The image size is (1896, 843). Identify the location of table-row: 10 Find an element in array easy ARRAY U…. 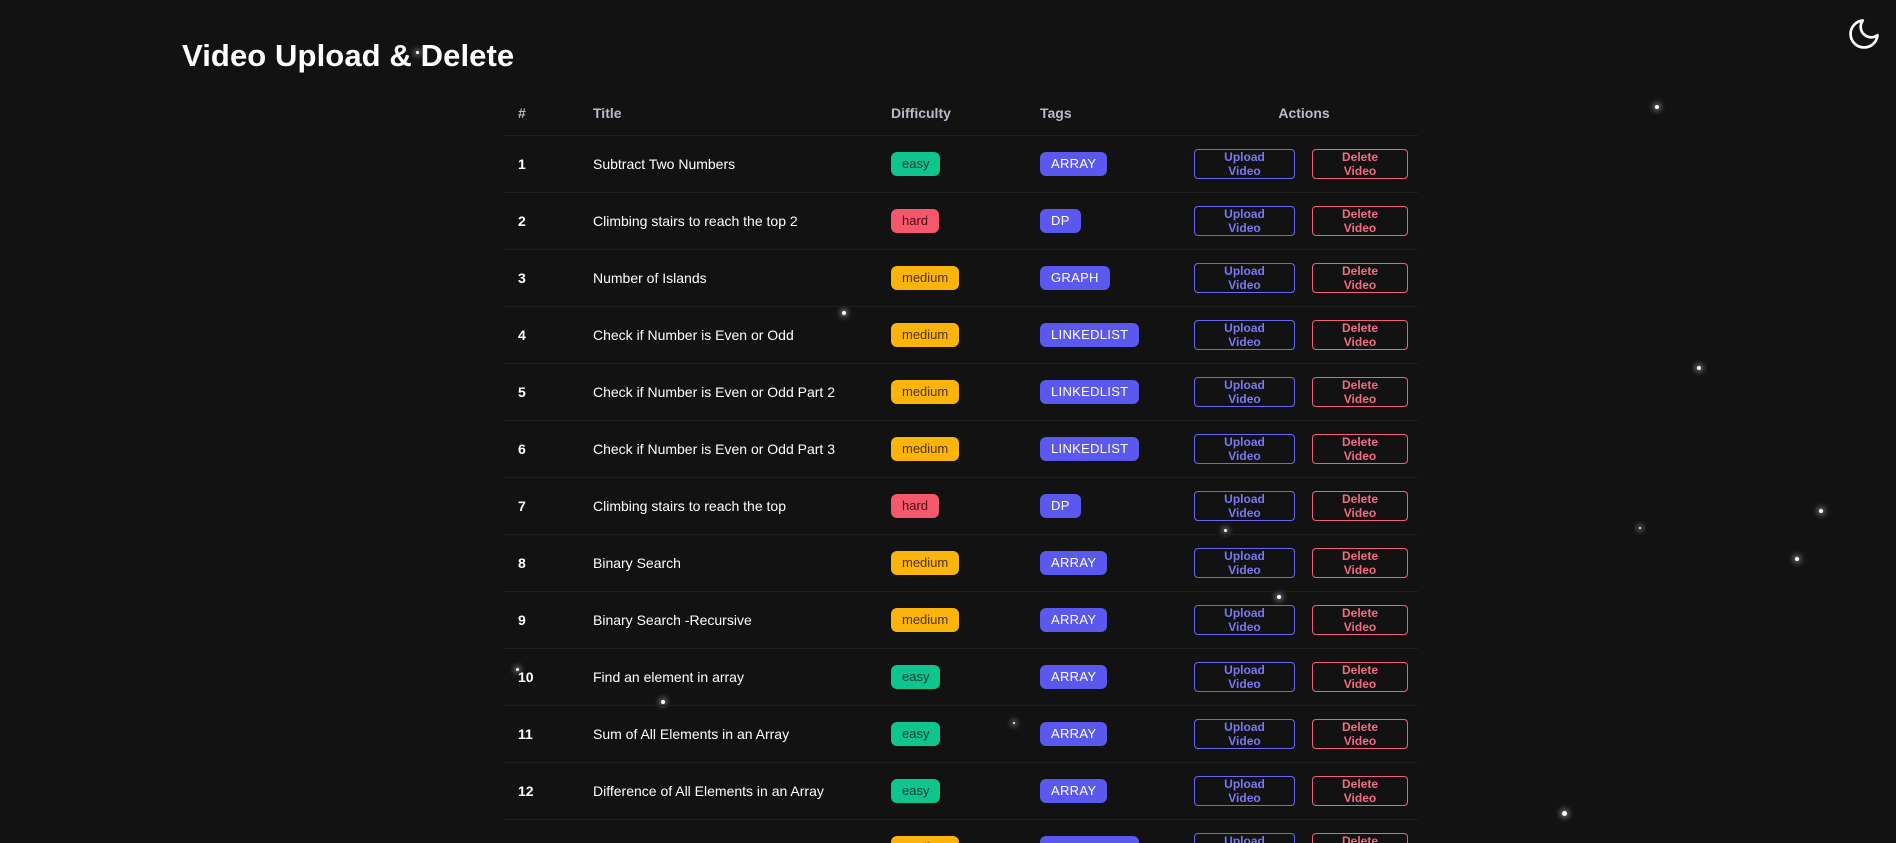
(960, 677).